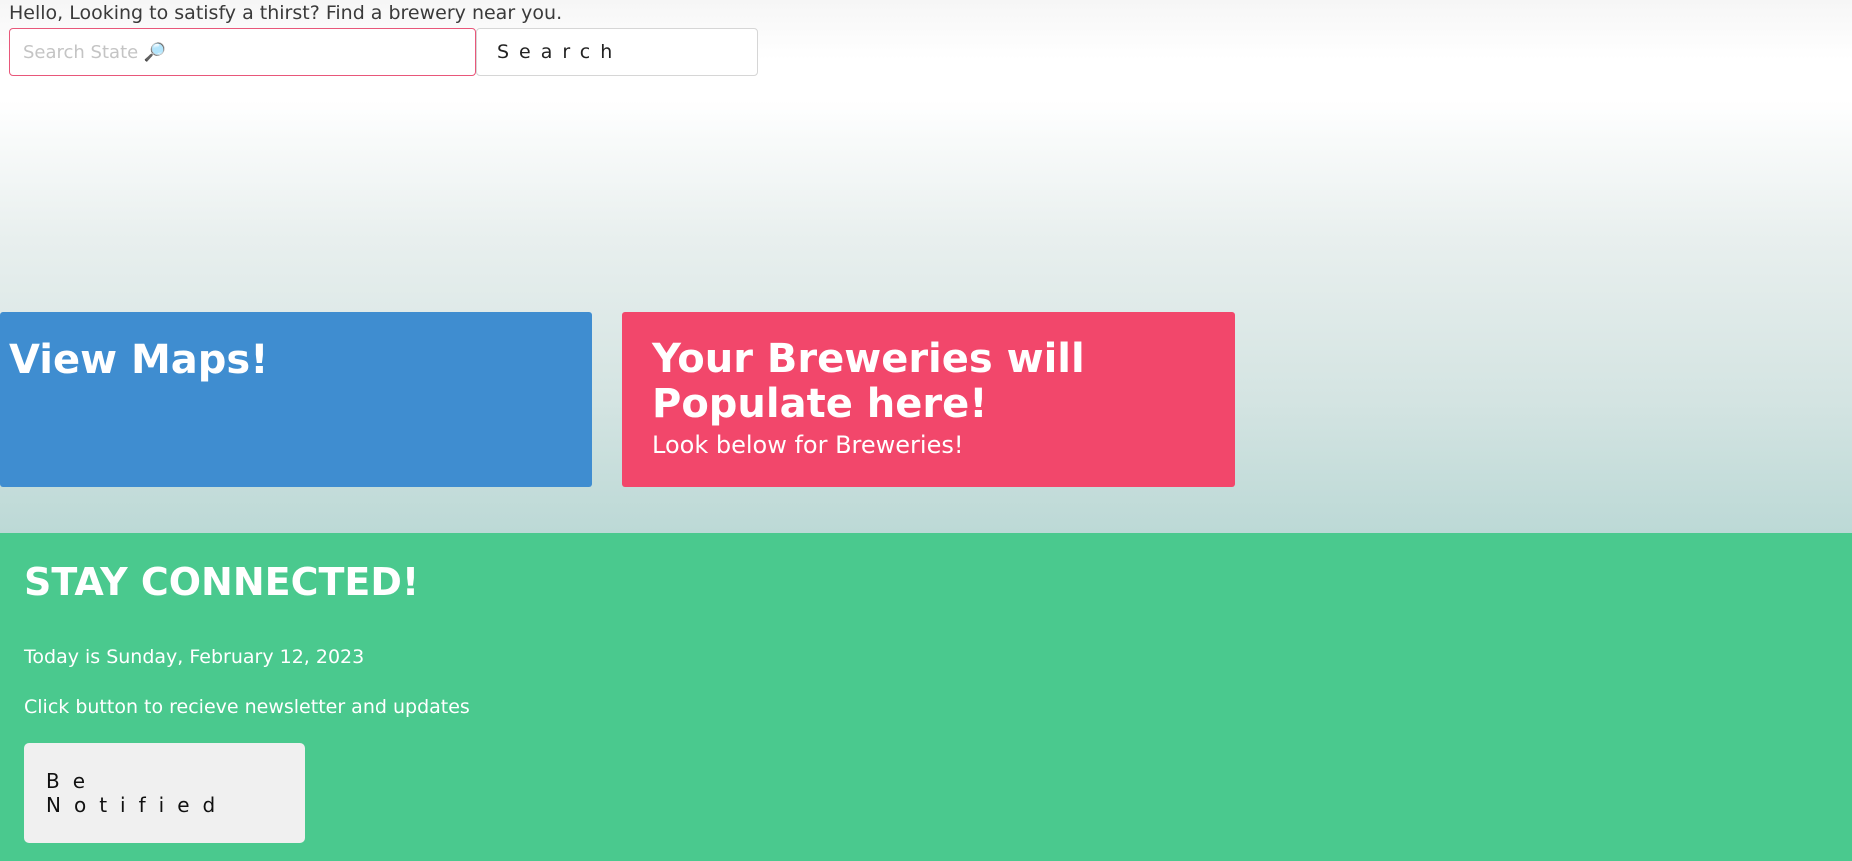  Describe the element at coordinates (194, 657) in the screenshot. I see `current-date-text: Today is Sunday, February 12, 2023` at that location.